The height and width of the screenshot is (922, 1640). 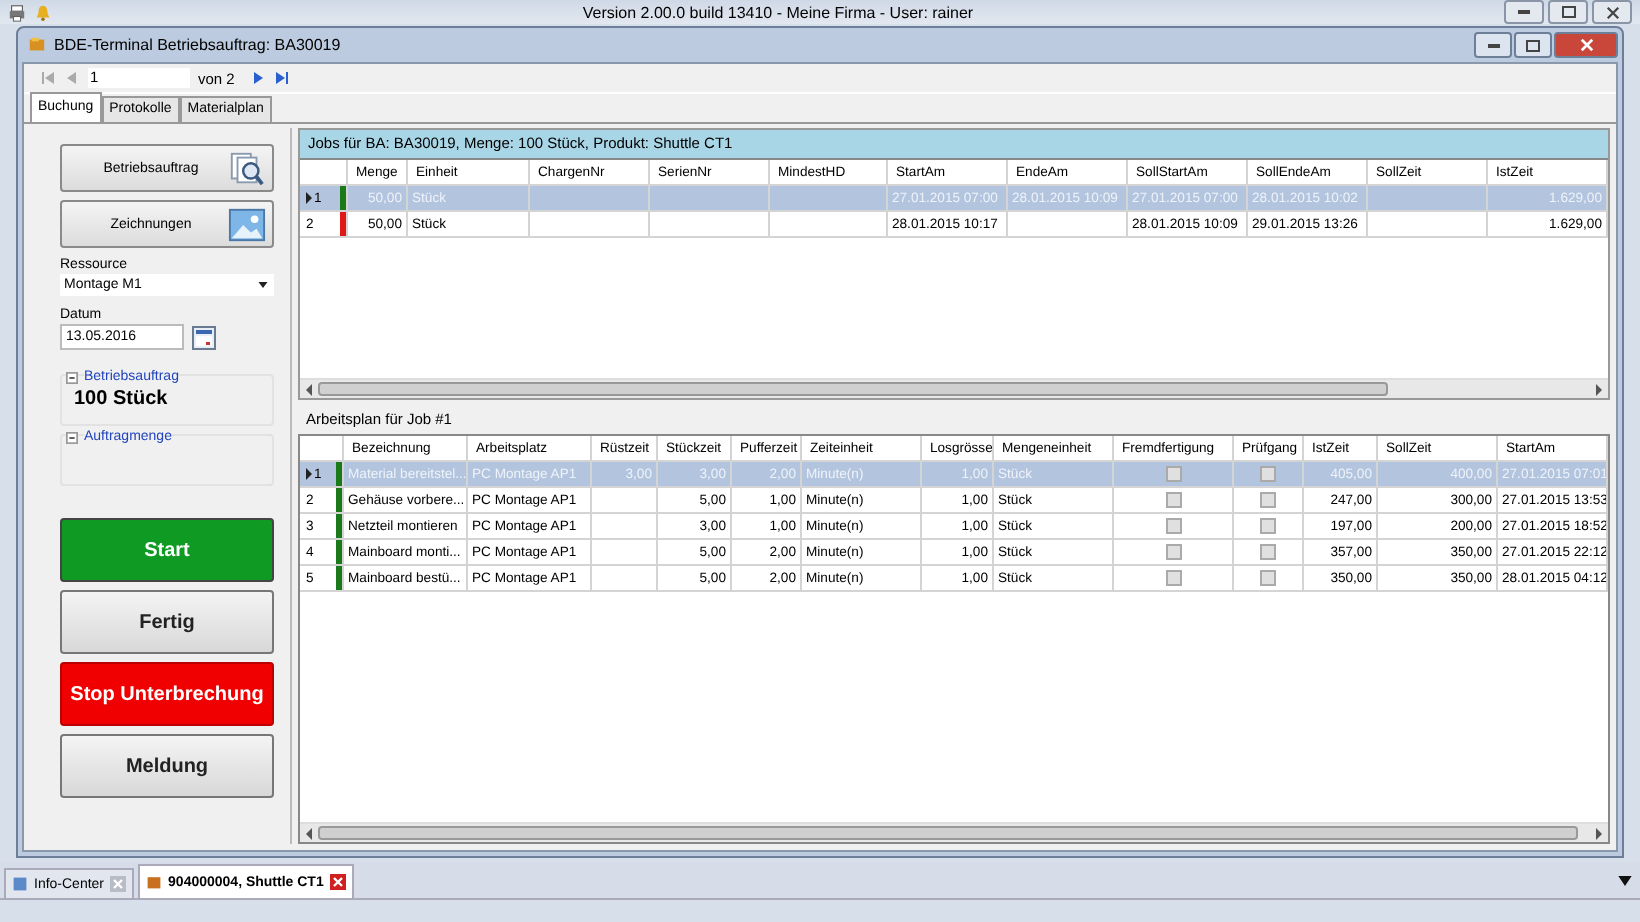 What do you see at coordinates (20, 884) in the screenshot?
I see `window-icon` at bounding box center [20, 884].